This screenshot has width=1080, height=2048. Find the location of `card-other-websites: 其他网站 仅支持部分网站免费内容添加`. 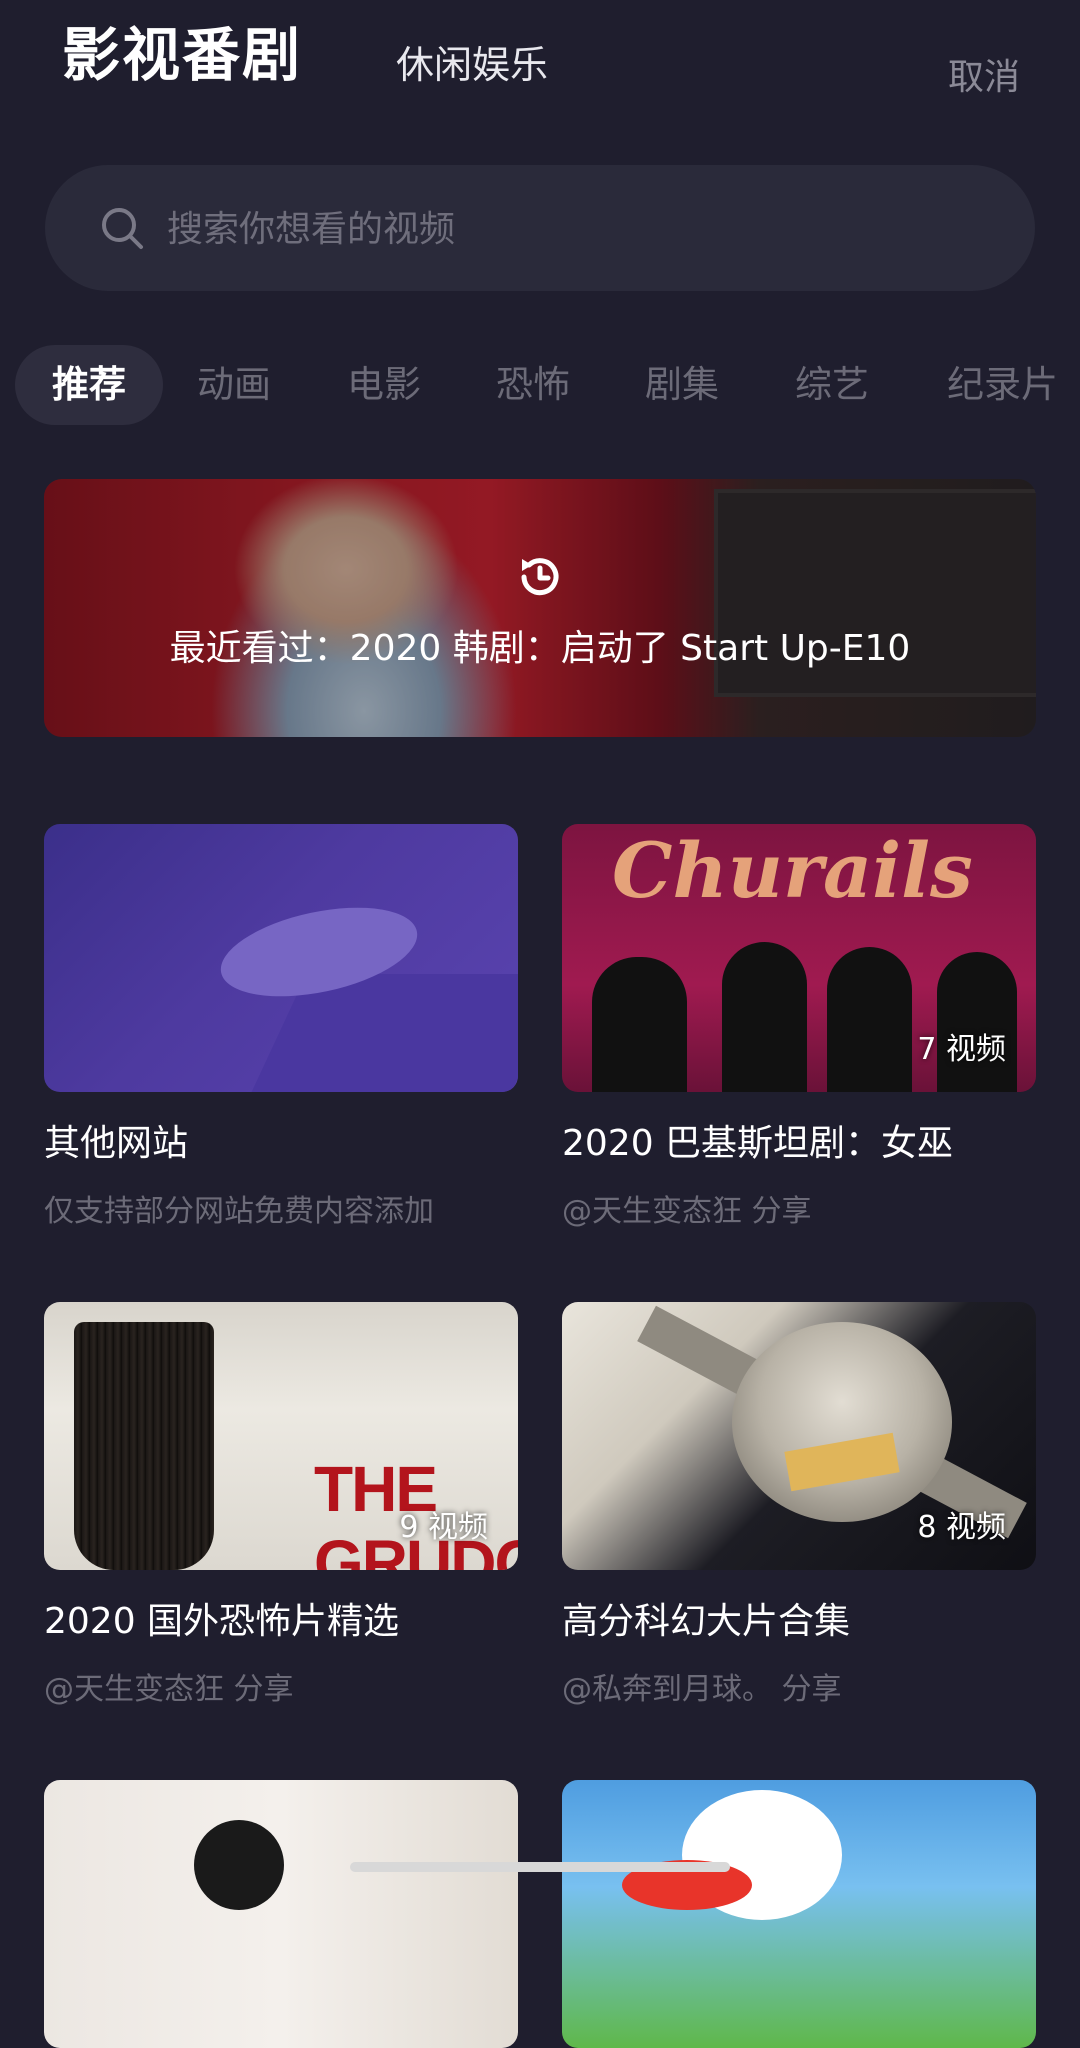

card-other-websites: 其他网站 仅支持部分网站免费内容添加 is located at coordinates (281, 1027).